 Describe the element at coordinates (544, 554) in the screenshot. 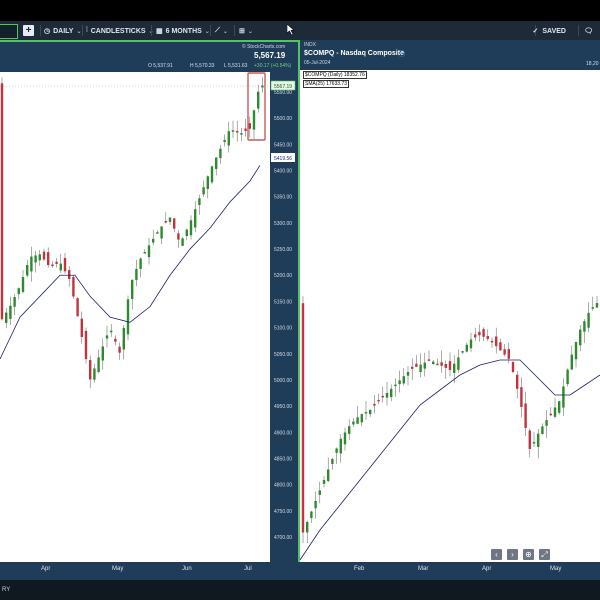

I see `expand-icon: ⤢` at that location.